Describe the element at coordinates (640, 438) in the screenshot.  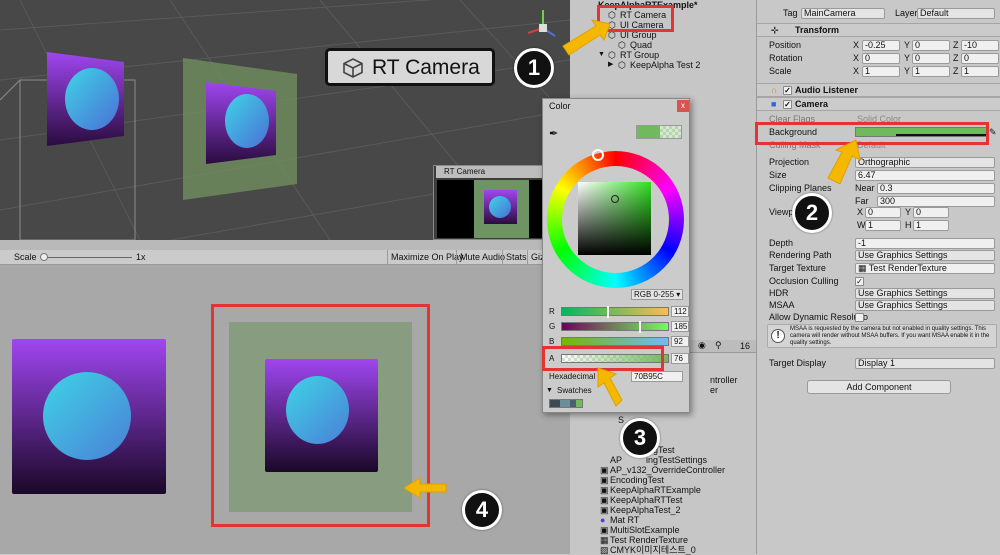
I see `step-badge-3: 3` at that location.